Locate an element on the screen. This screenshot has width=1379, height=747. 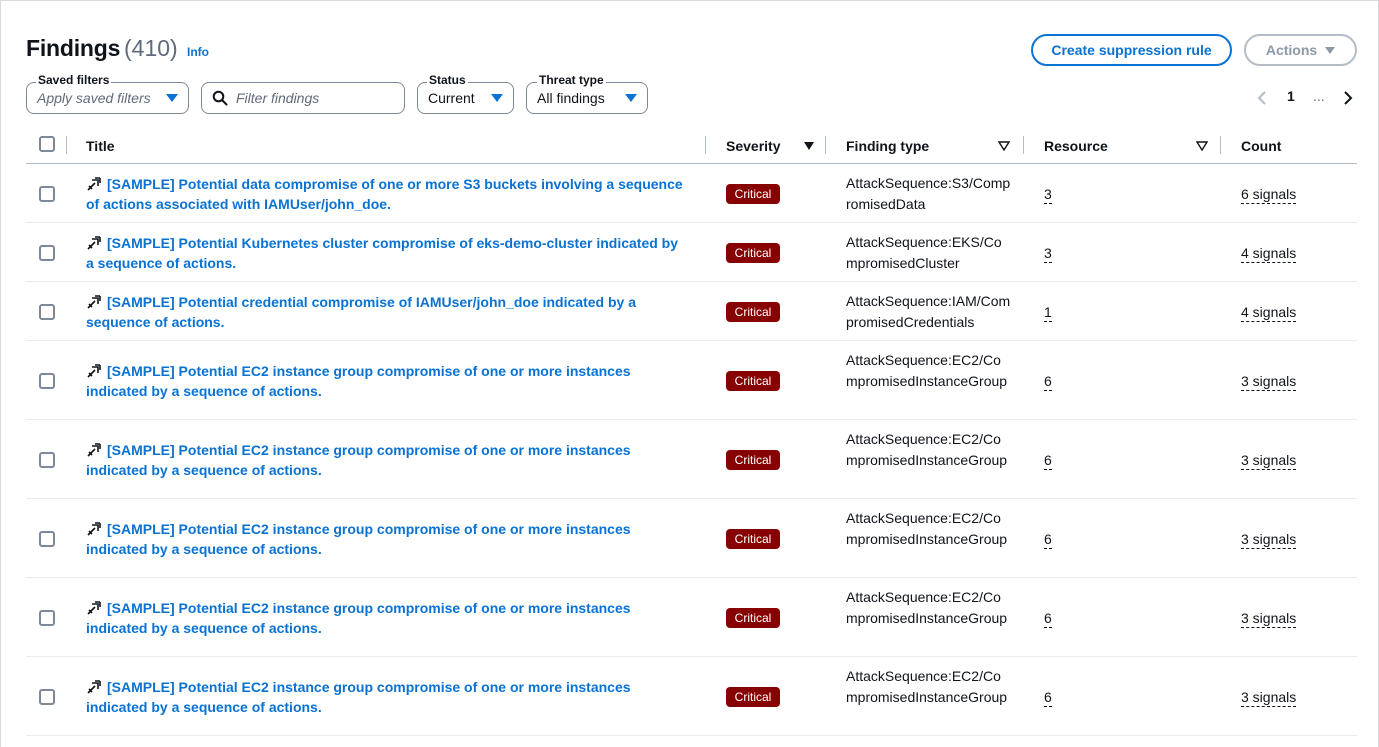
saved-filters-label: Saved filters is located at coordinates (74, 80).